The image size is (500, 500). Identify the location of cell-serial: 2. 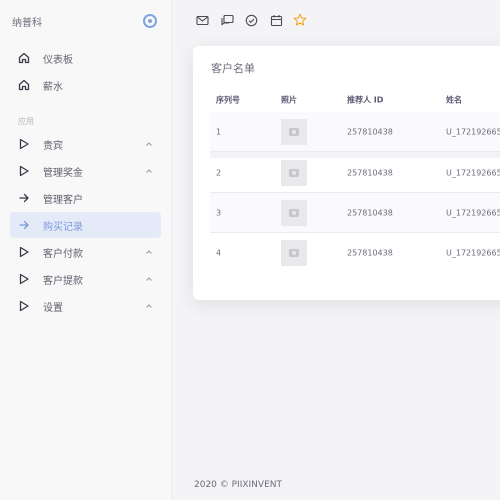
(219, 173).